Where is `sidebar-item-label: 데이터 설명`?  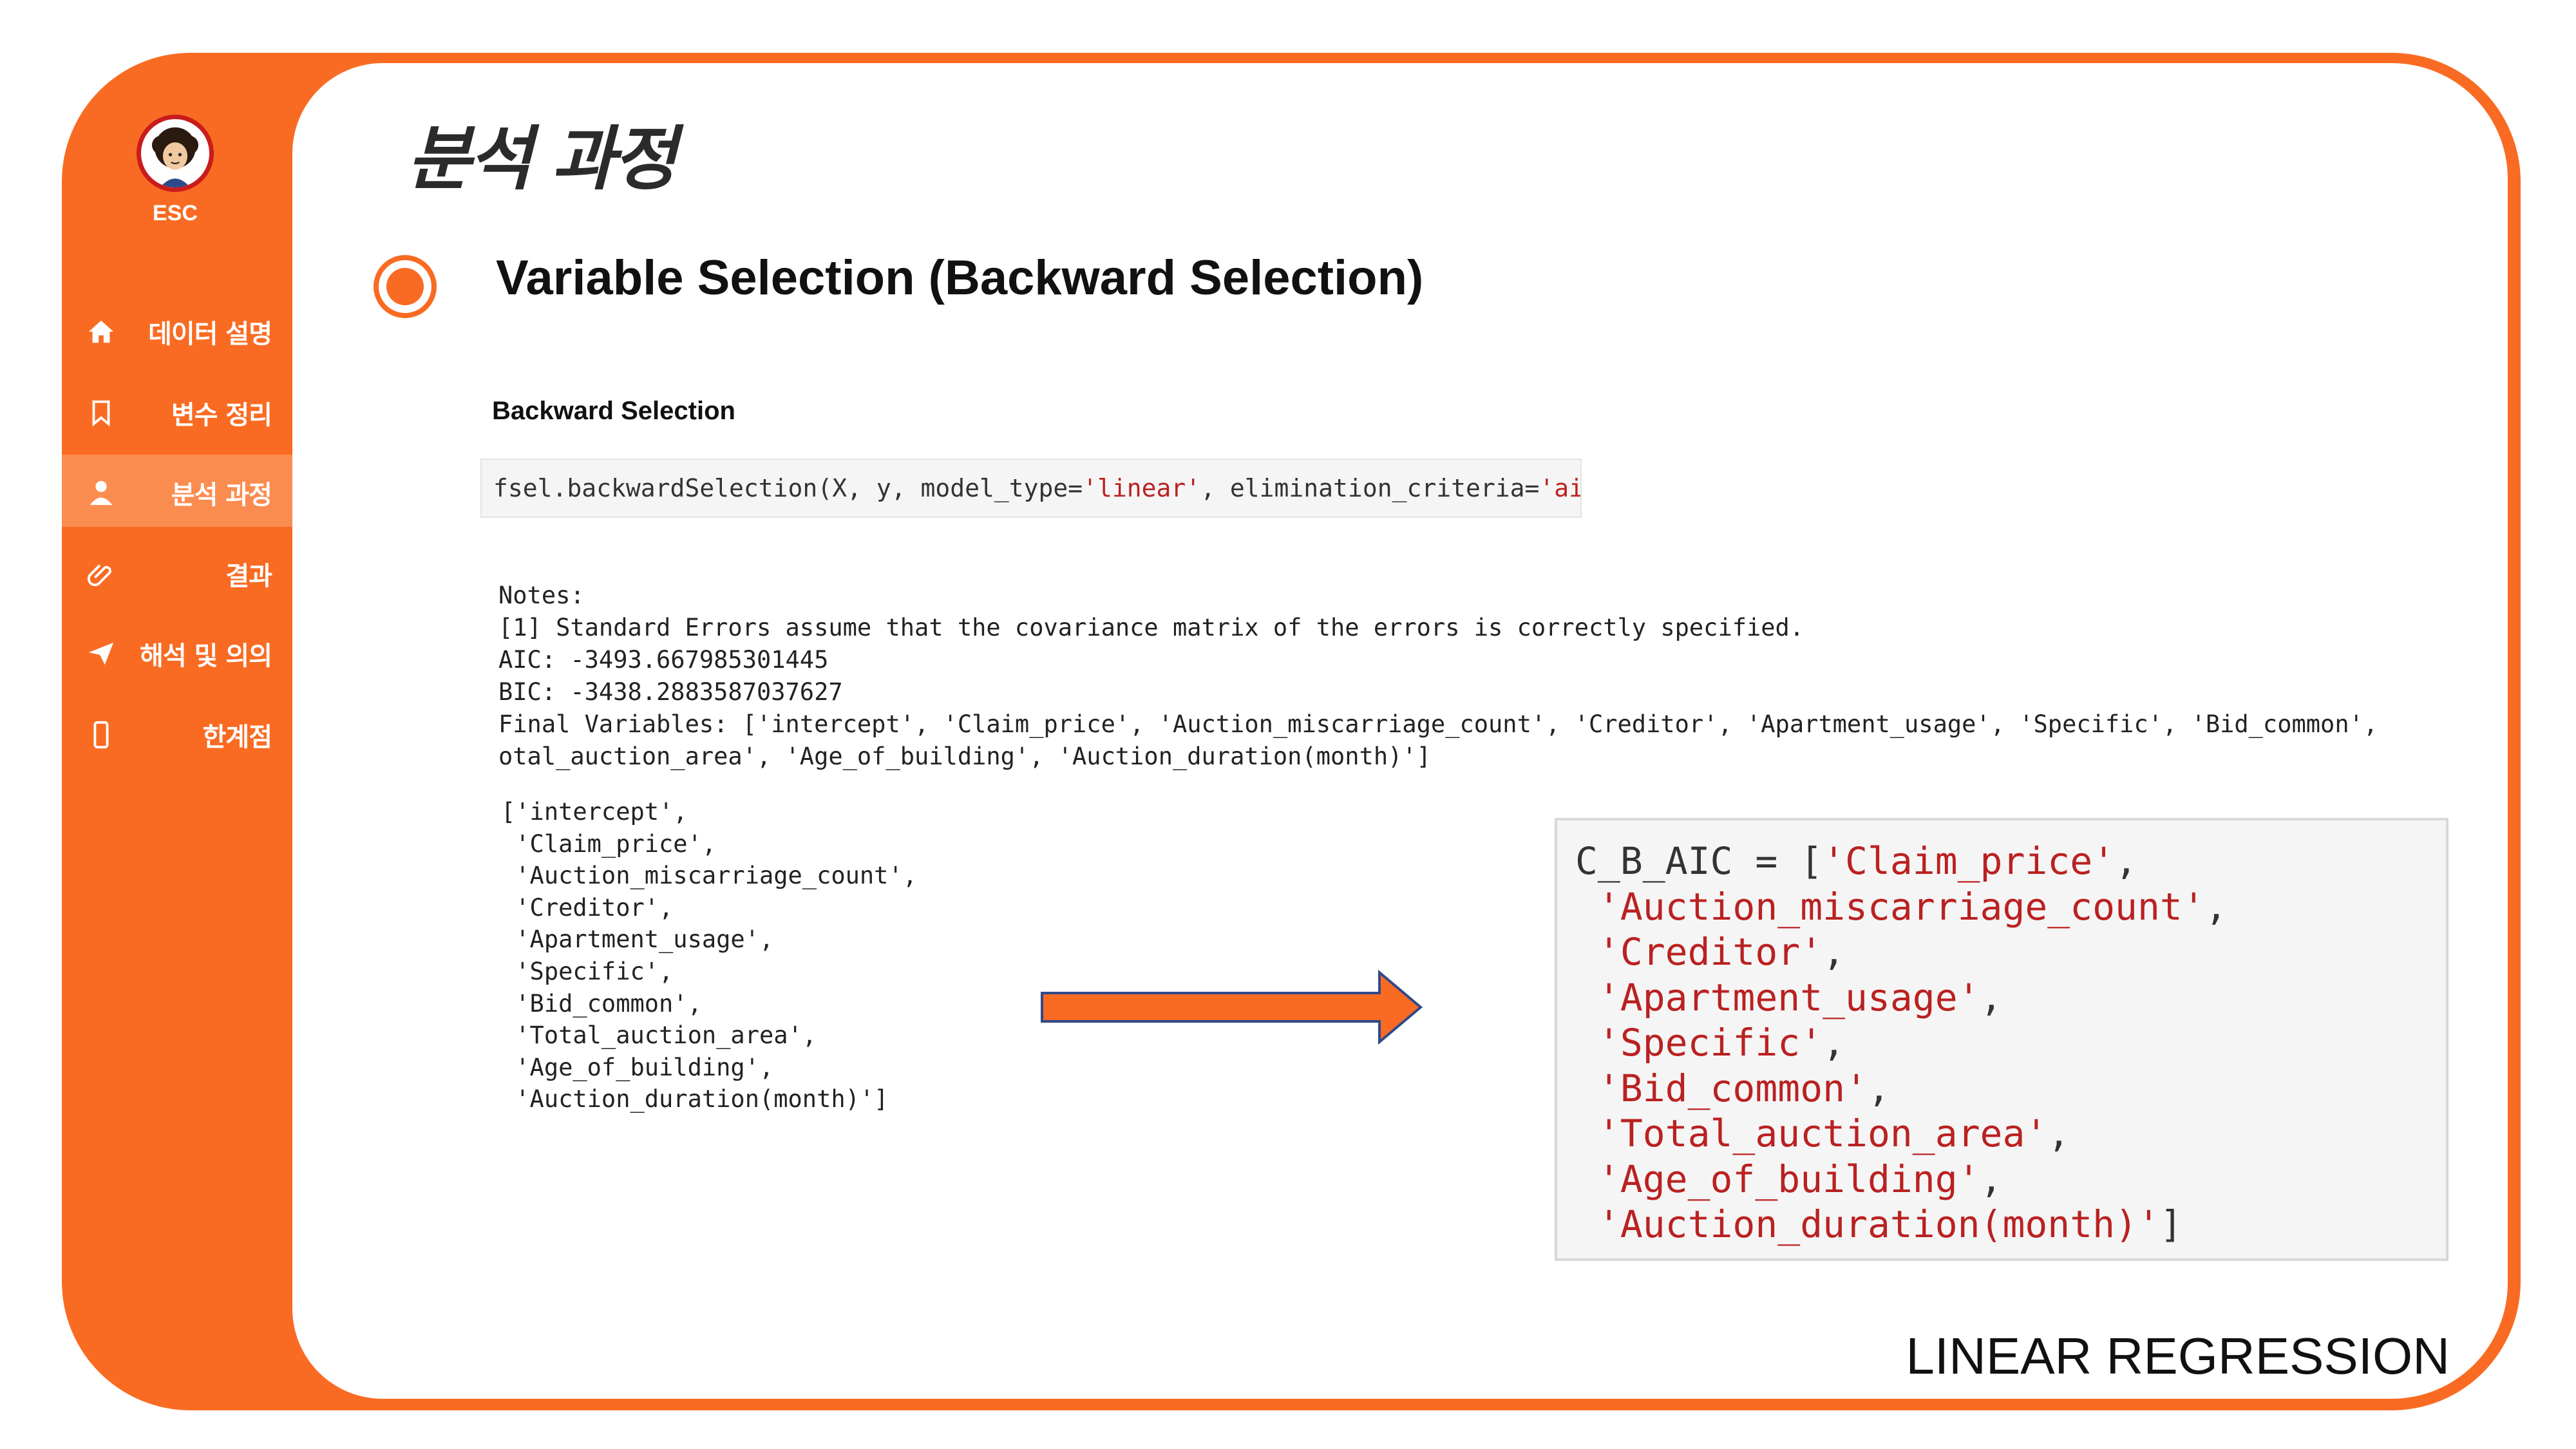 sidebar-item-label: 데이터 설명 is located at coordinates (210, 334).